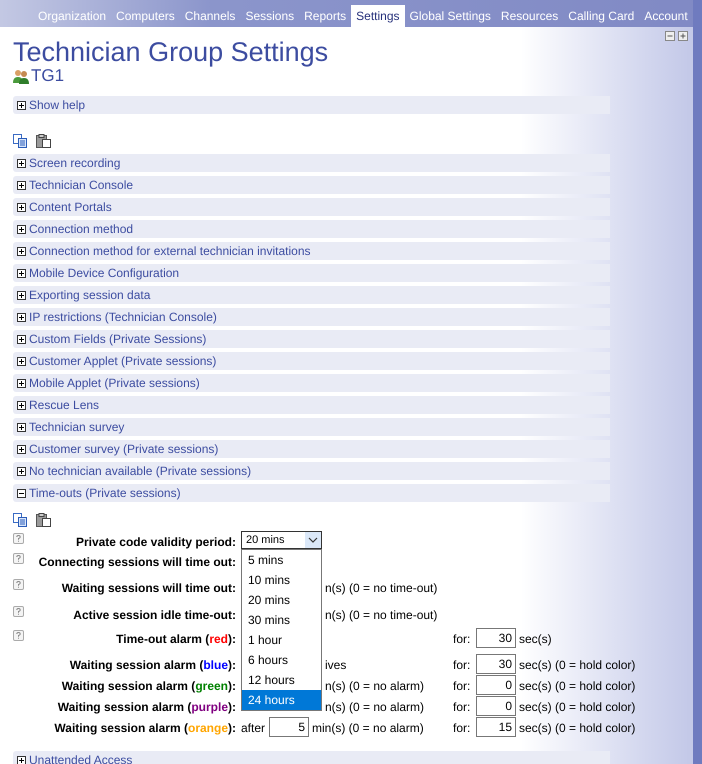  Describe the element at coordinates (281, 540) in the screenshot. I see `dropdown: 20 mins` at that location.